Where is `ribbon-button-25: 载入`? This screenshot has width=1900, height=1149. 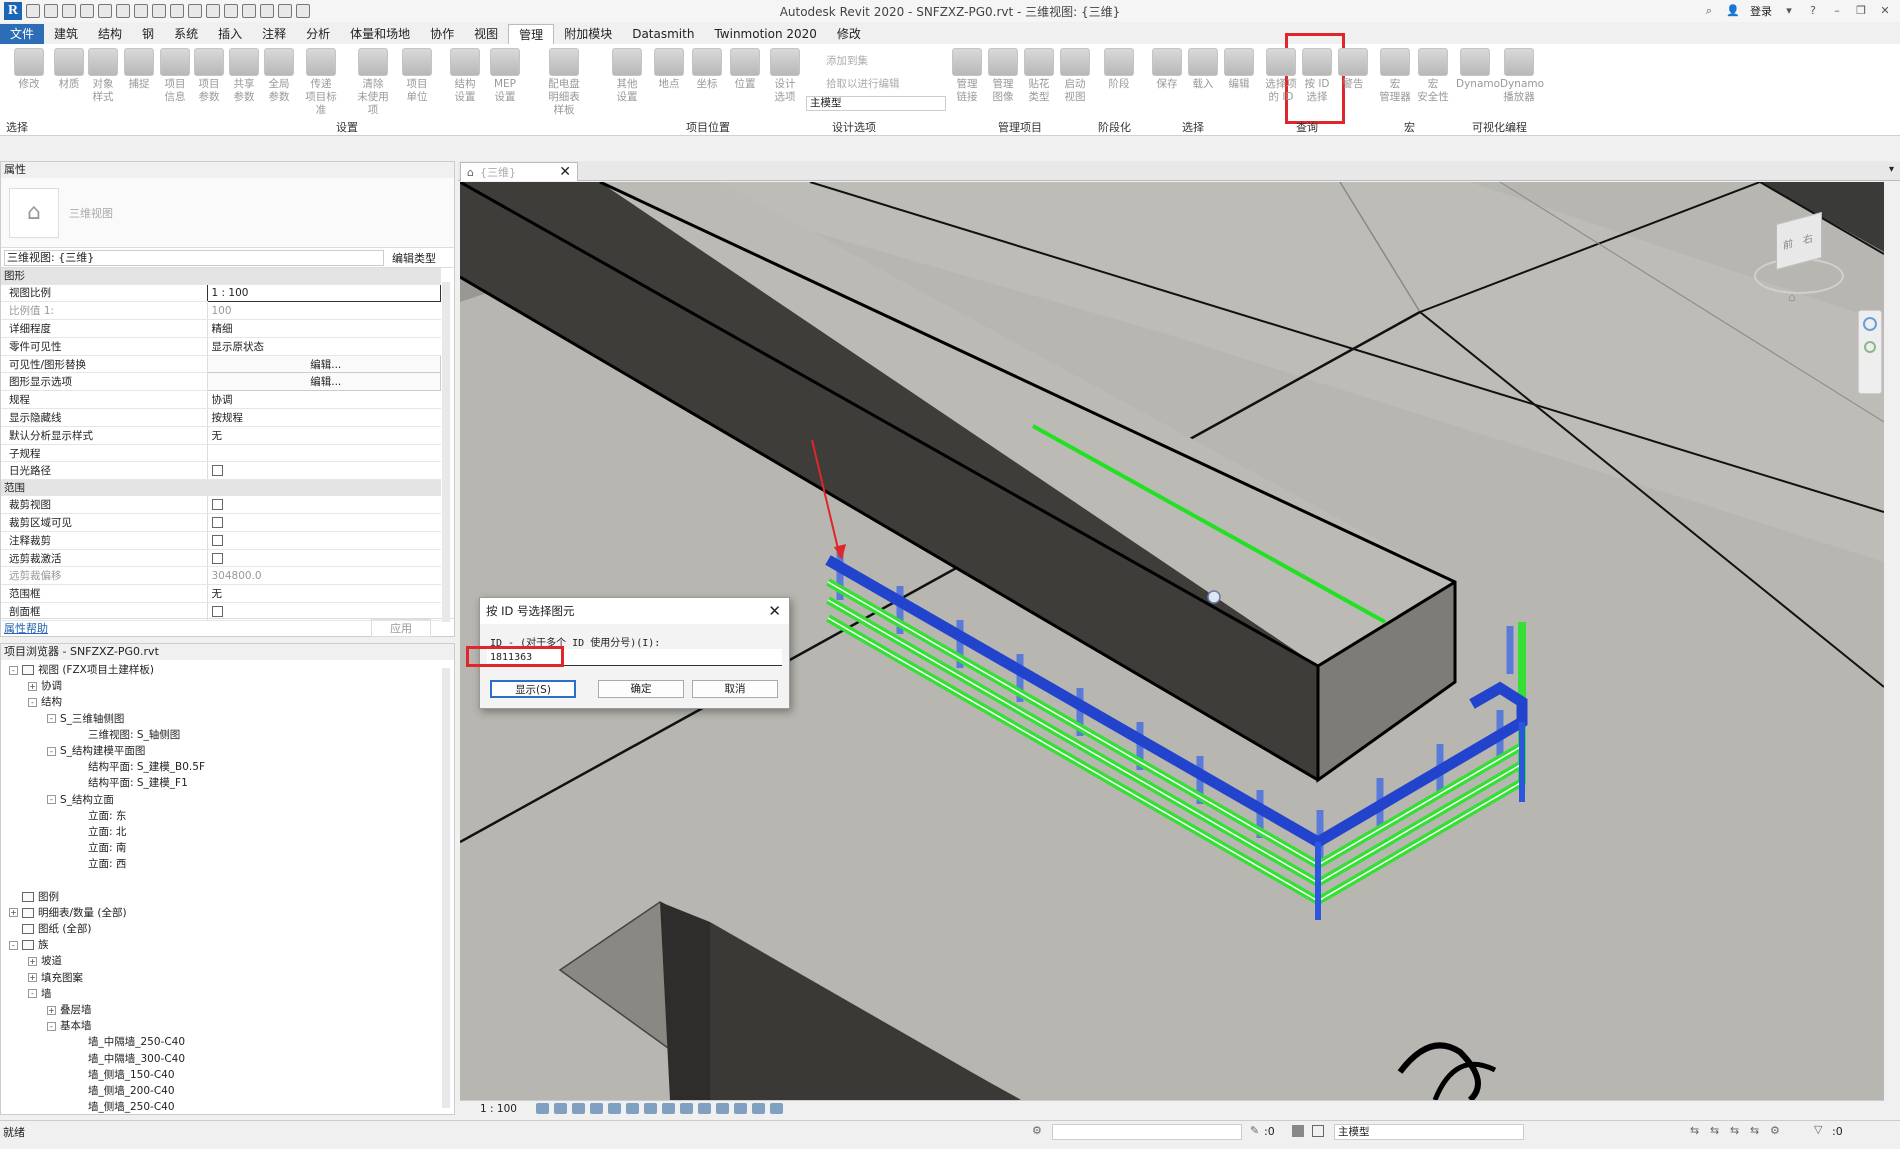 ribbon-button-25: 载入 is located at coordinates (1203, 69).